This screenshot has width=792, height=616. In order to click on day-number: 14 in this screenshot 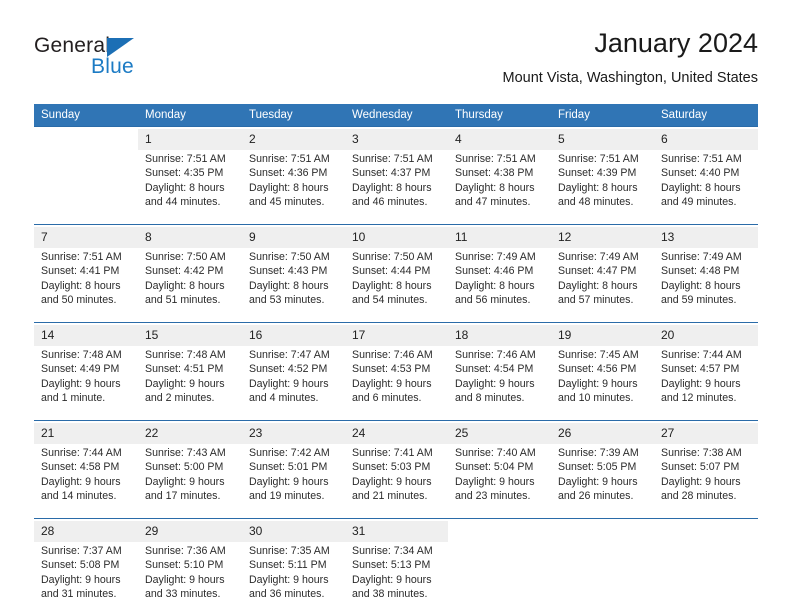, I will do `click(86, 335)`.